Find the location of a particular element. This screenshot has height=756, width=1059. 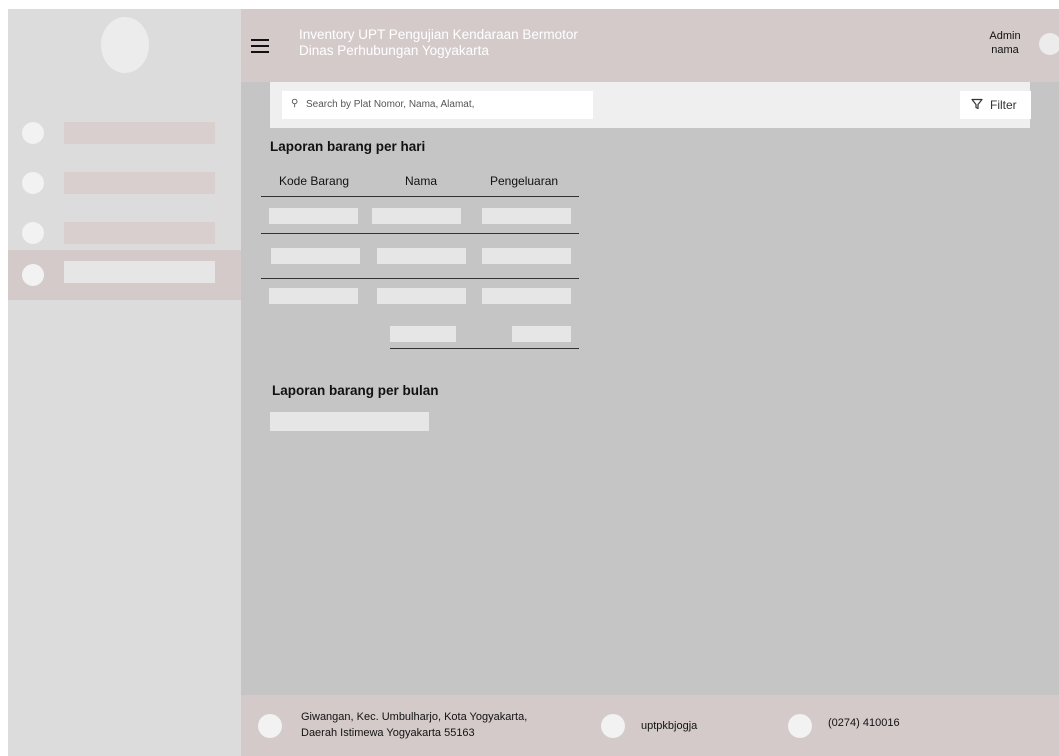

filter-icon is located at coordinates (977, 104).